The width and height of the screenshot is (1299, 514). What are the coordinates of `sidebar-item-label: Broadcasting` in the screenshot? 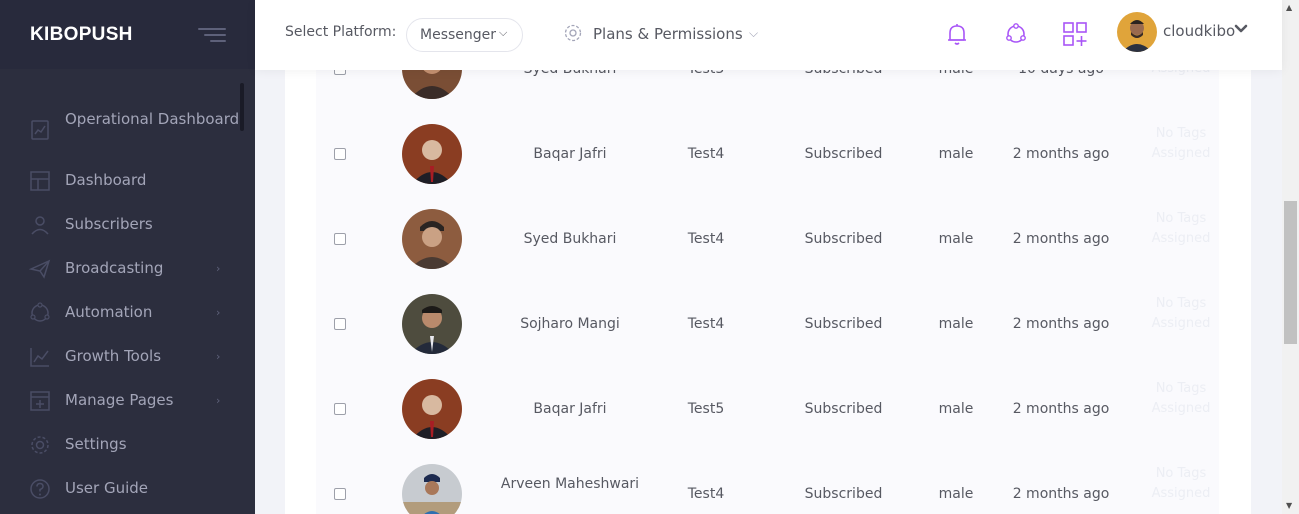 It's located at (114, 268).